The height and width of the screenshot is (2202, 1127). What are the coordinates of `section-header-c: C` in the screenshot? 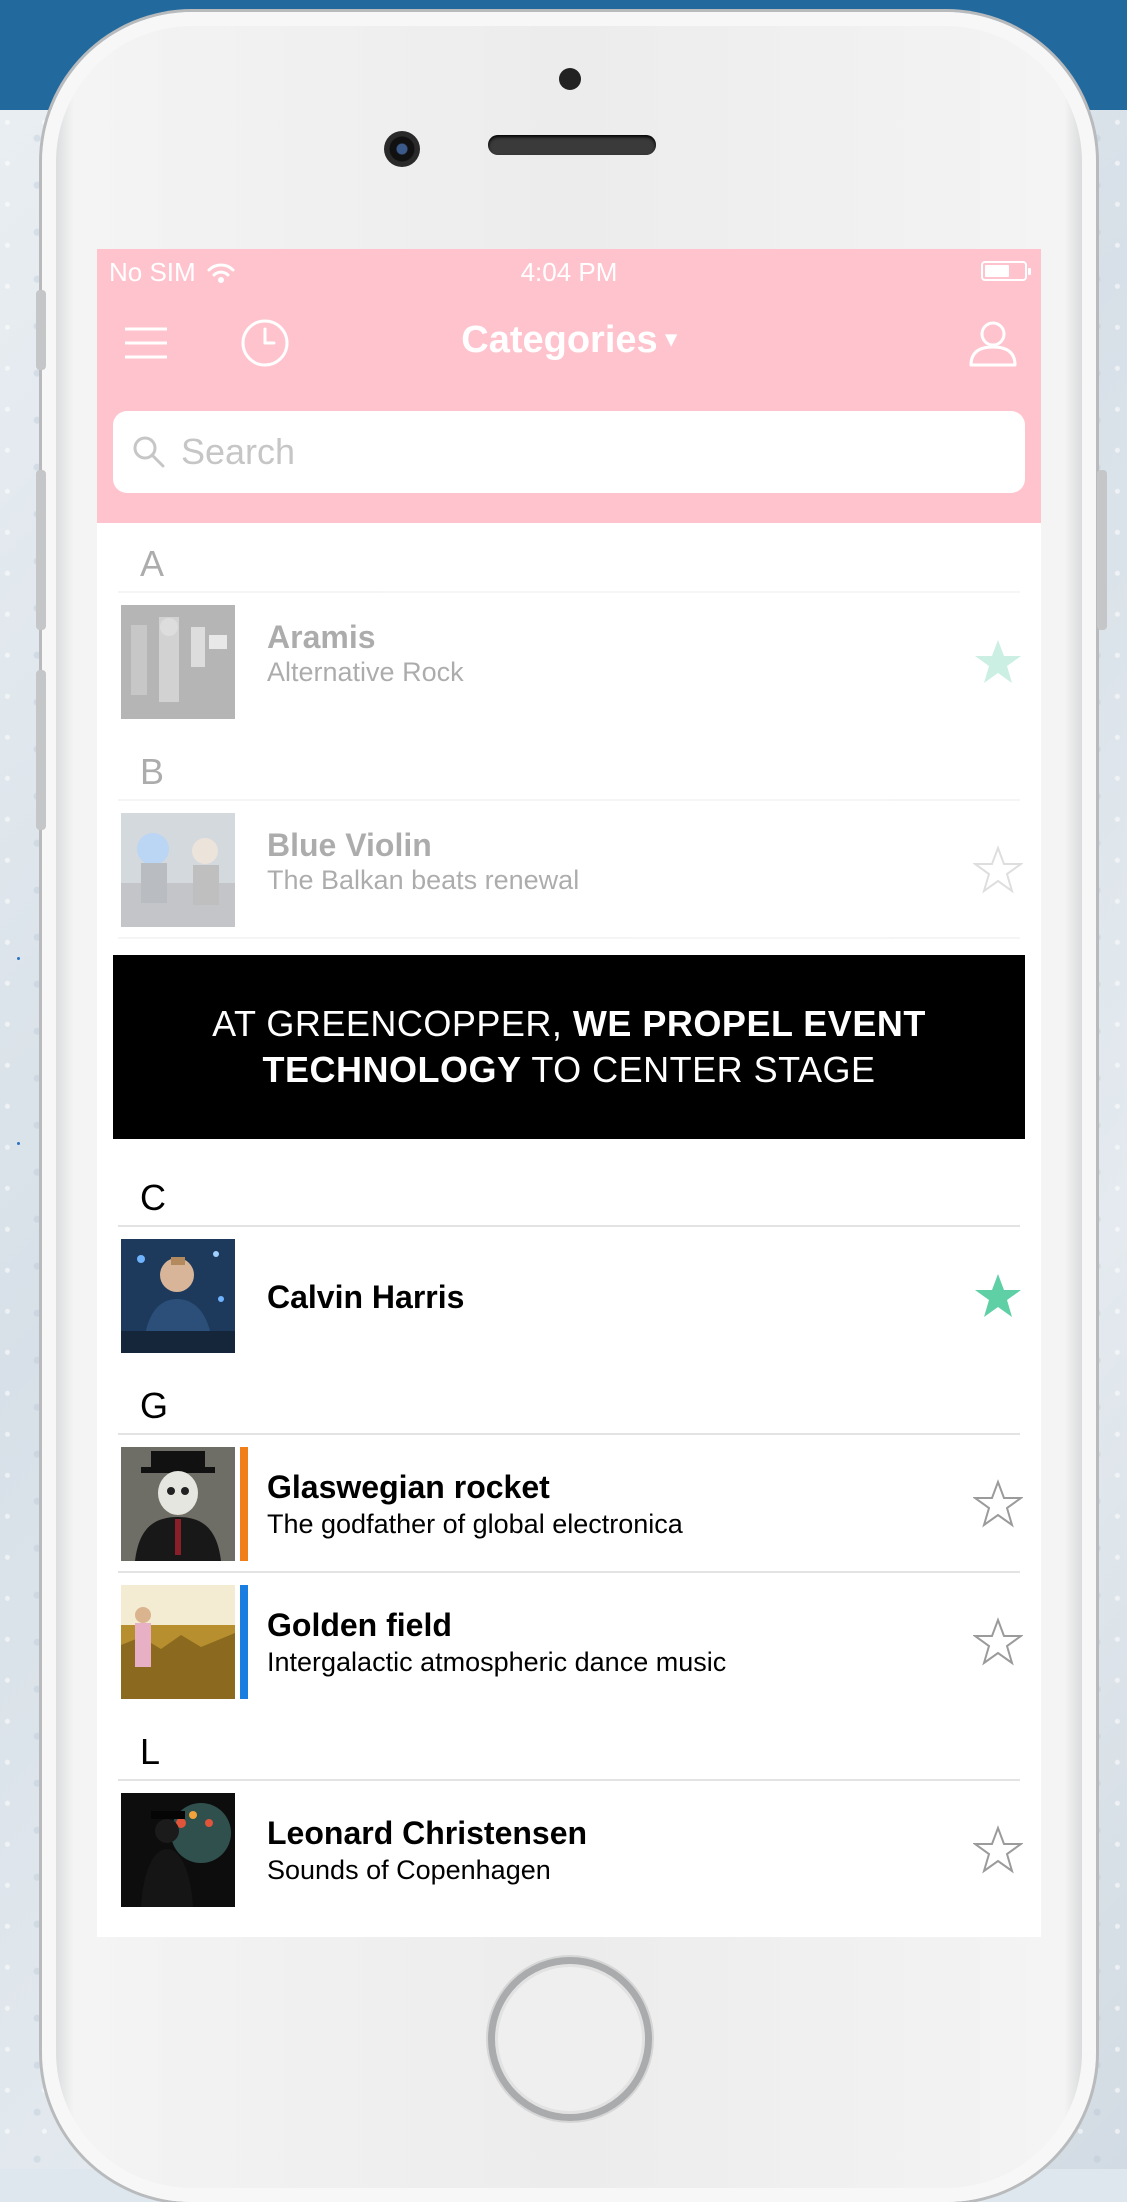 It's located at (569, 1192).